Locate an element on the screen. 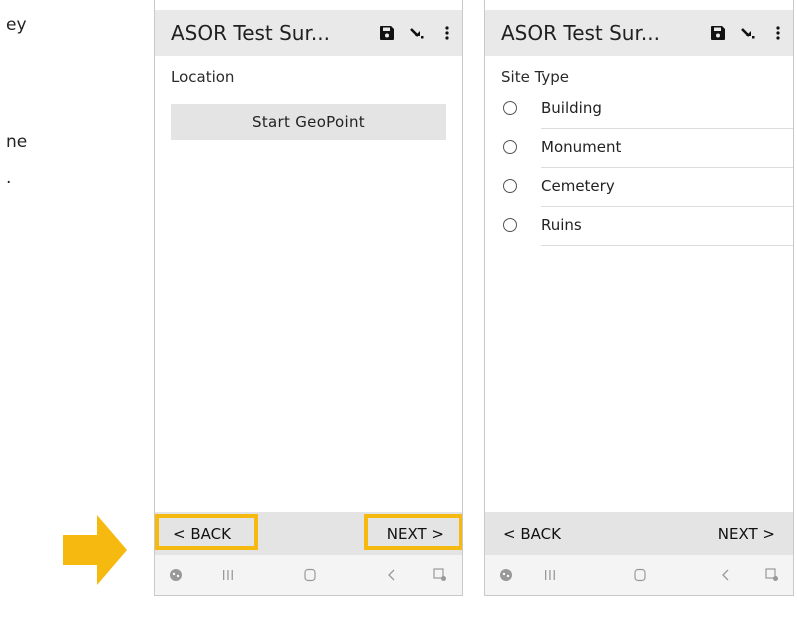 This screenshot has height=617, width=797. cropped-text-line: ne is located at coordinates (17, 142).